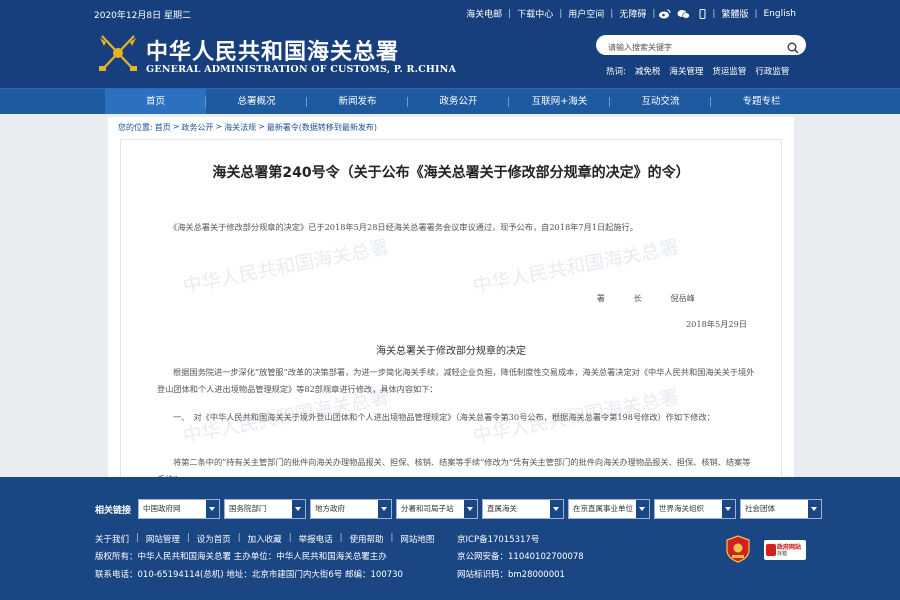  Describe the element at coordinates (686, 71) in the screenshot. I see `hot-word: 海关管理` at that location.